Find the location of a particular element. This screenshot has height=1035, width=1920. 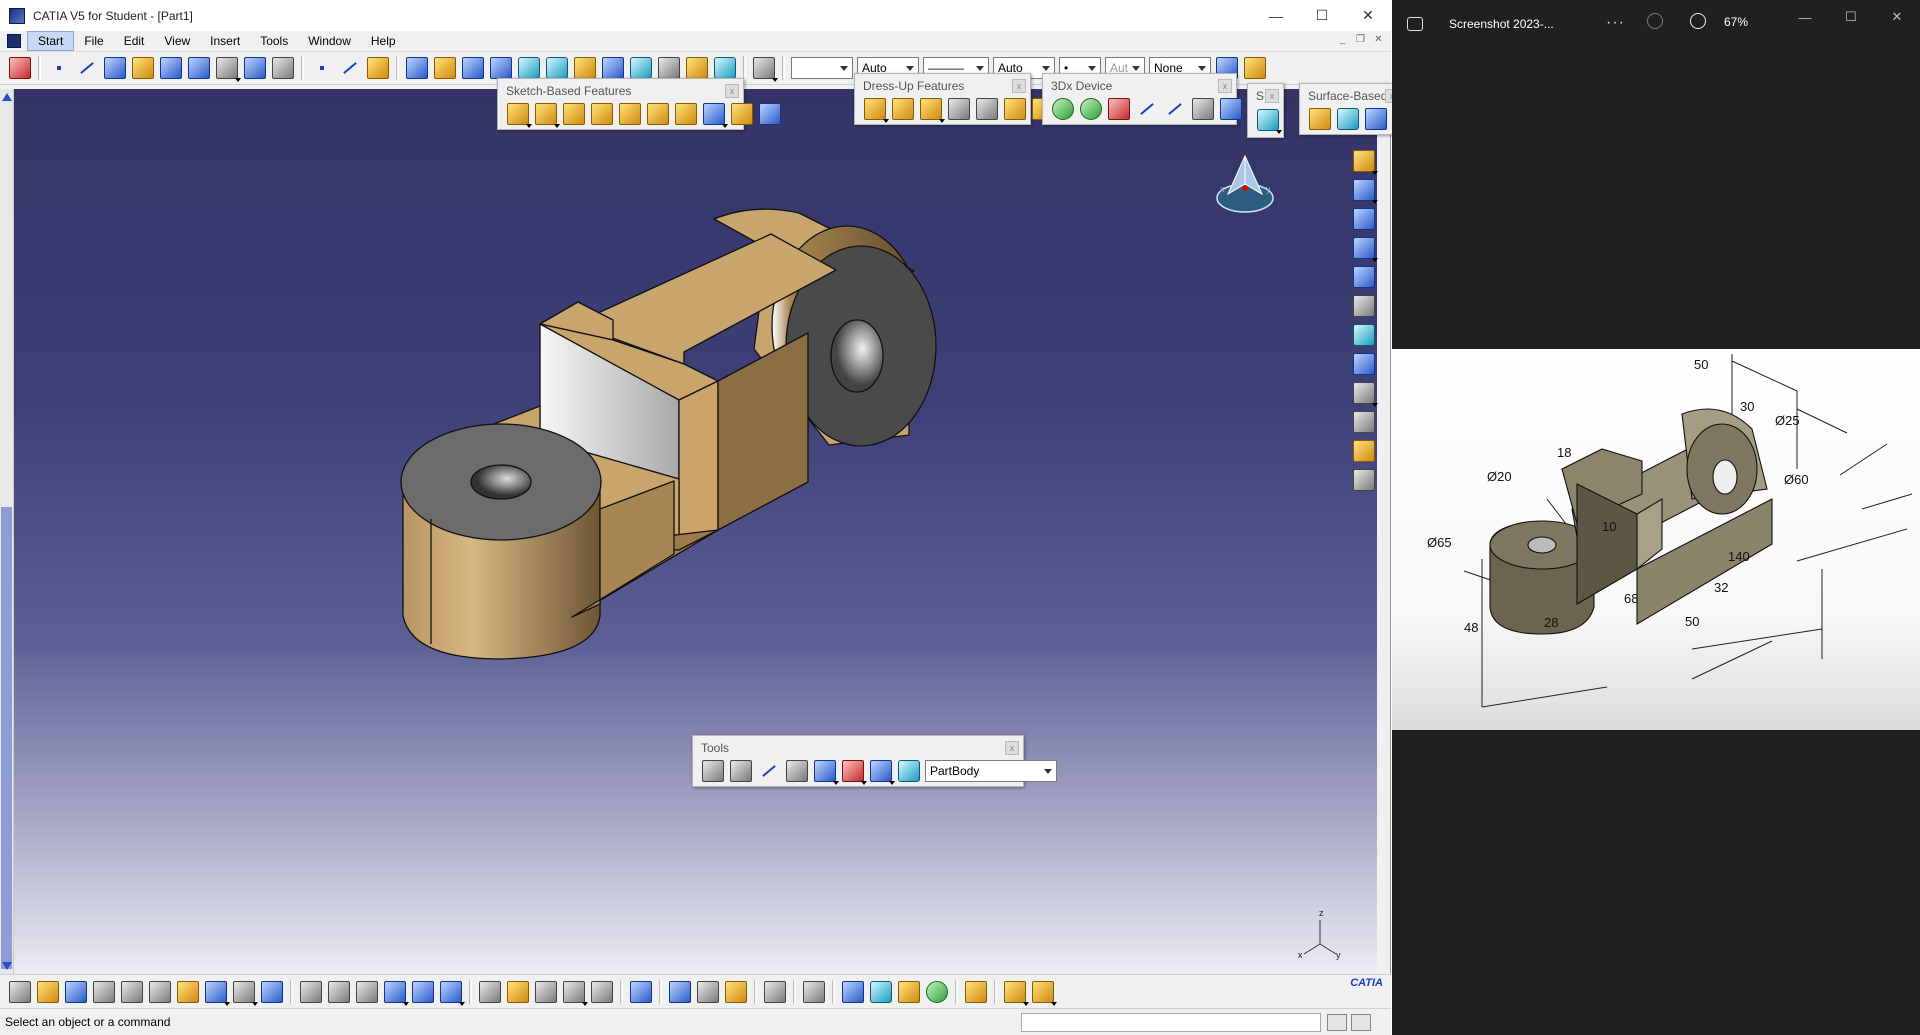

curvature-icon is located at coordinates (546, 991).